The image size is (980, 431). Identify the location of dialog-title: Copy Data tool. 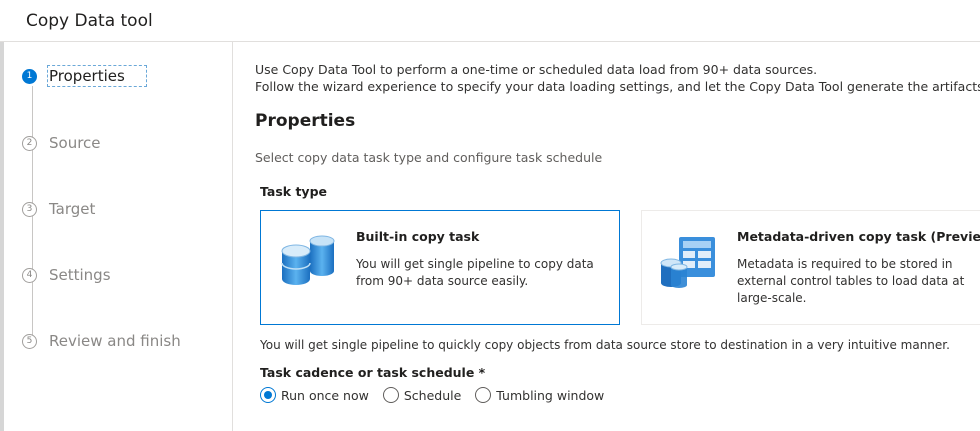
(89, 21).